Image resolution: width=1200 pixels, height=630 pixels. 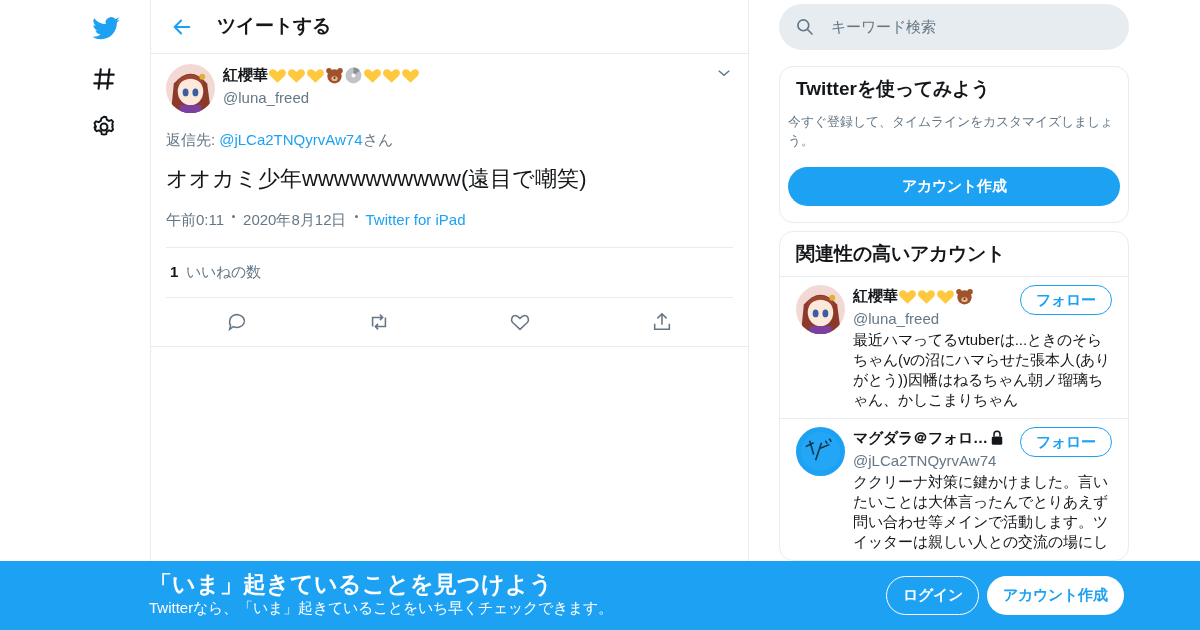 I want to click on likes-count: 1, so click(x=174, y=272).